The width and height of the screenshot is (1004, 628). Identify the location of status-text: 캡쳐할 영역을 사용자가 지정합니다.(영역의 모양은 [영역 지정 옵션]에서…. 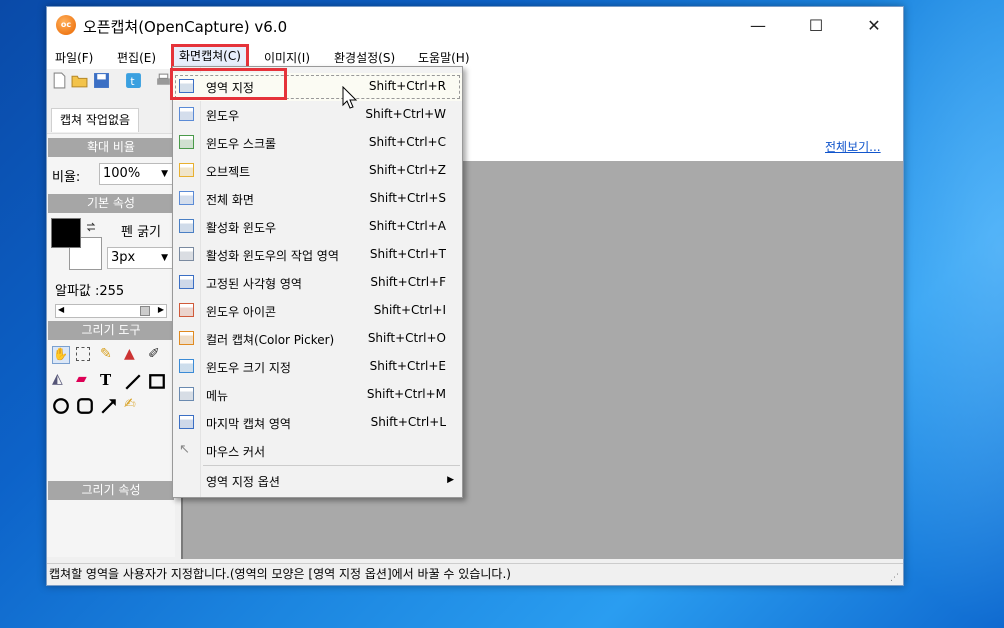
(280, 574).